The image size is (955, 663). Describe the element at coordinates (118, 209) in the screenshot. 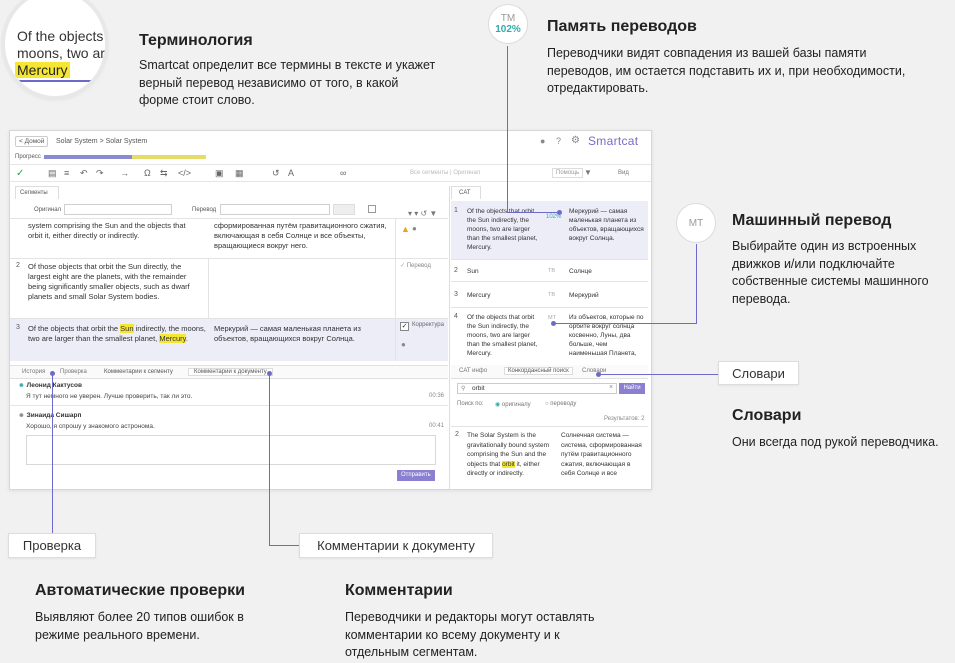

I see `source-filter-input` at that location.